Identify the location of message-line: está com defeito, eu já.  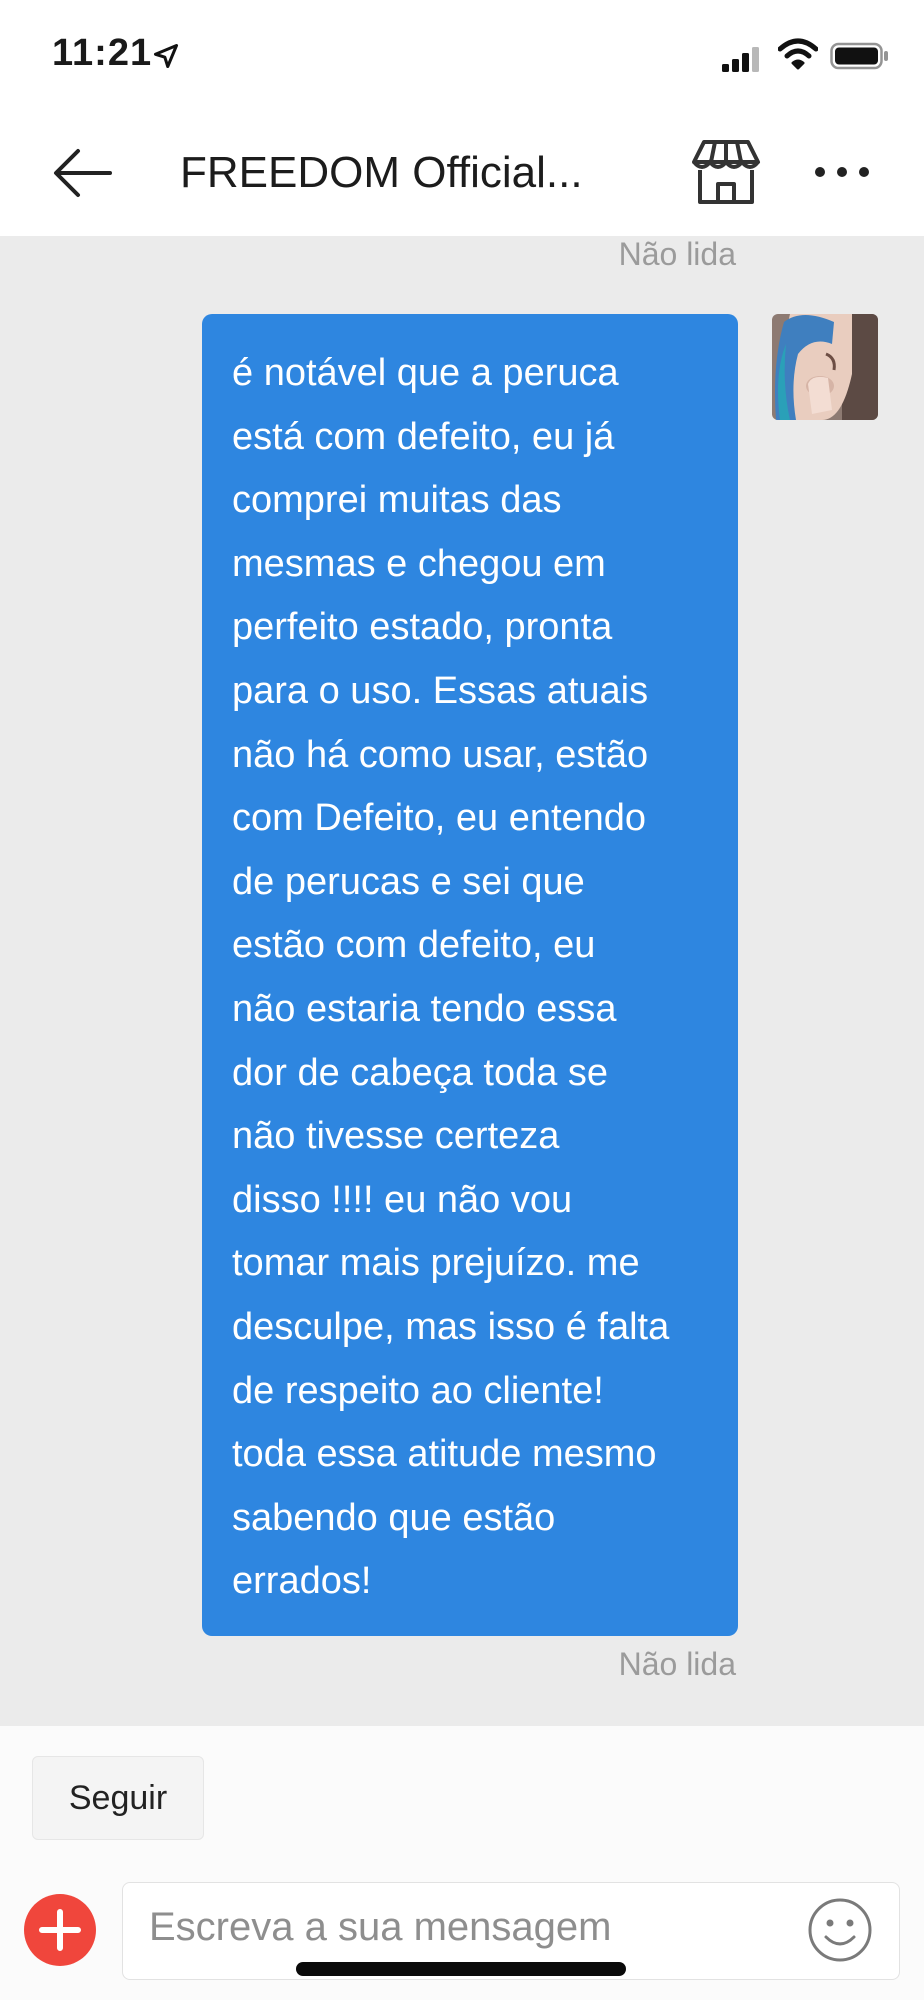
(423, 436).